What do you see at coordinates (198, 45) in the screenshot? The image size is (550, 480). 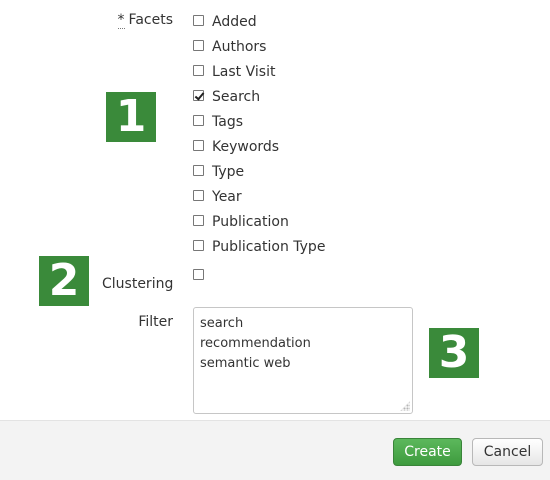 I see `facet-checkbox-authors` at bounding box center [198, 45].